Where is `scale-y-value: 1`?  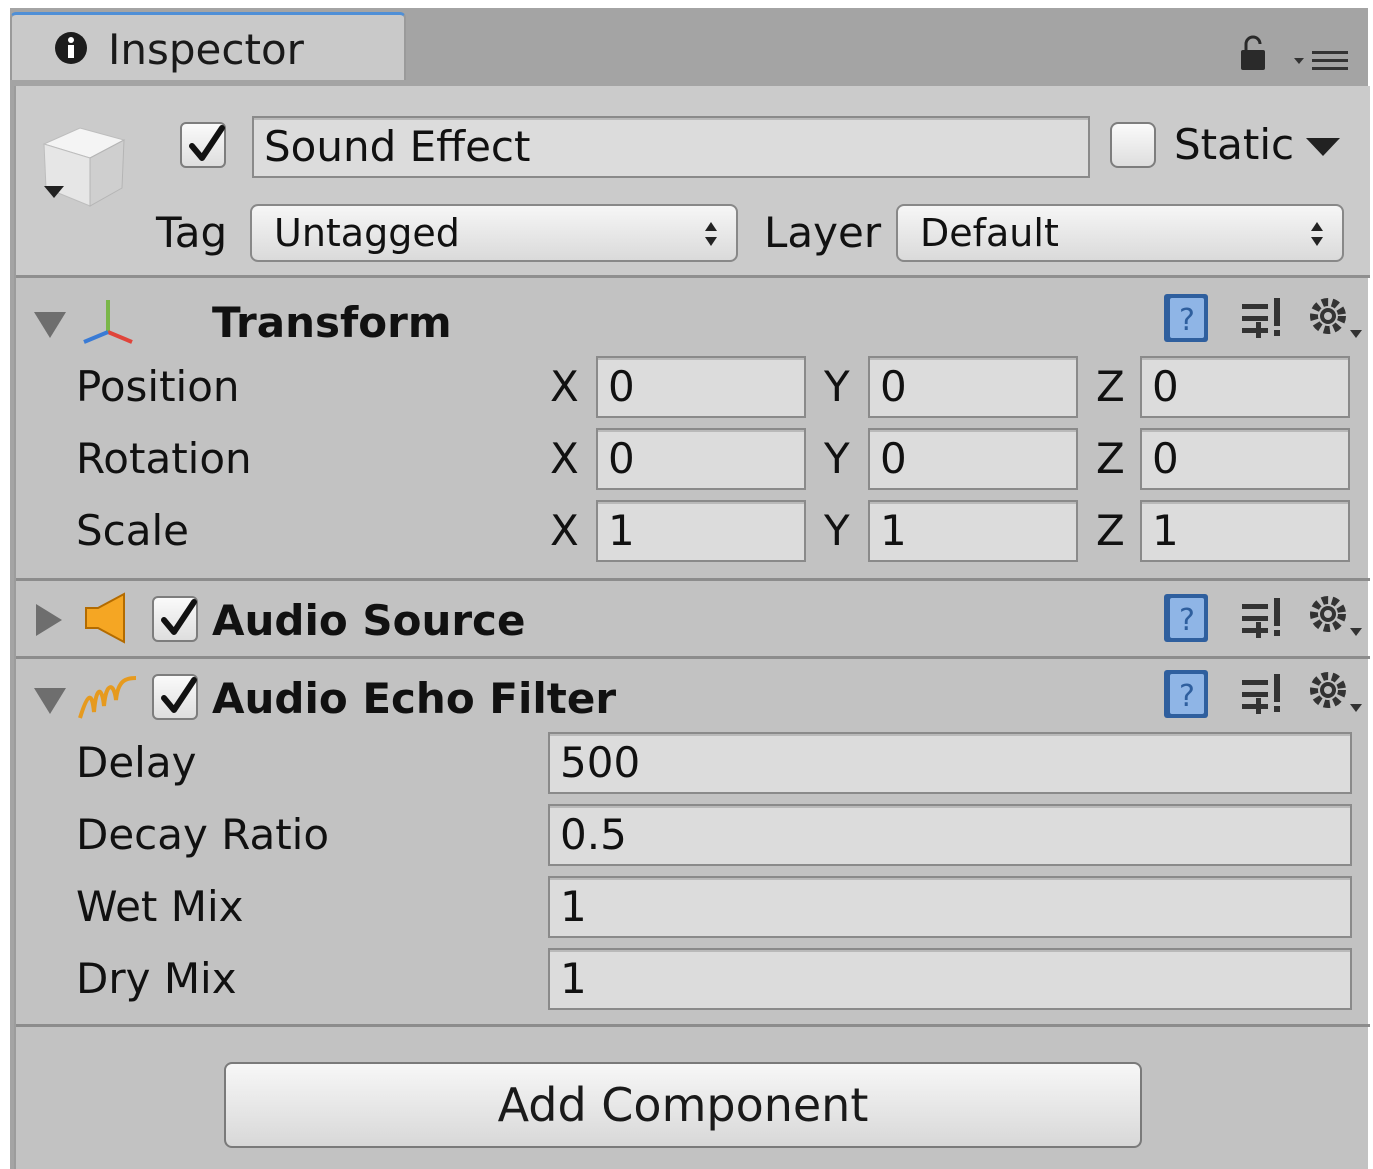
scale-y-value: 1 is located at coordinates (893, 530).